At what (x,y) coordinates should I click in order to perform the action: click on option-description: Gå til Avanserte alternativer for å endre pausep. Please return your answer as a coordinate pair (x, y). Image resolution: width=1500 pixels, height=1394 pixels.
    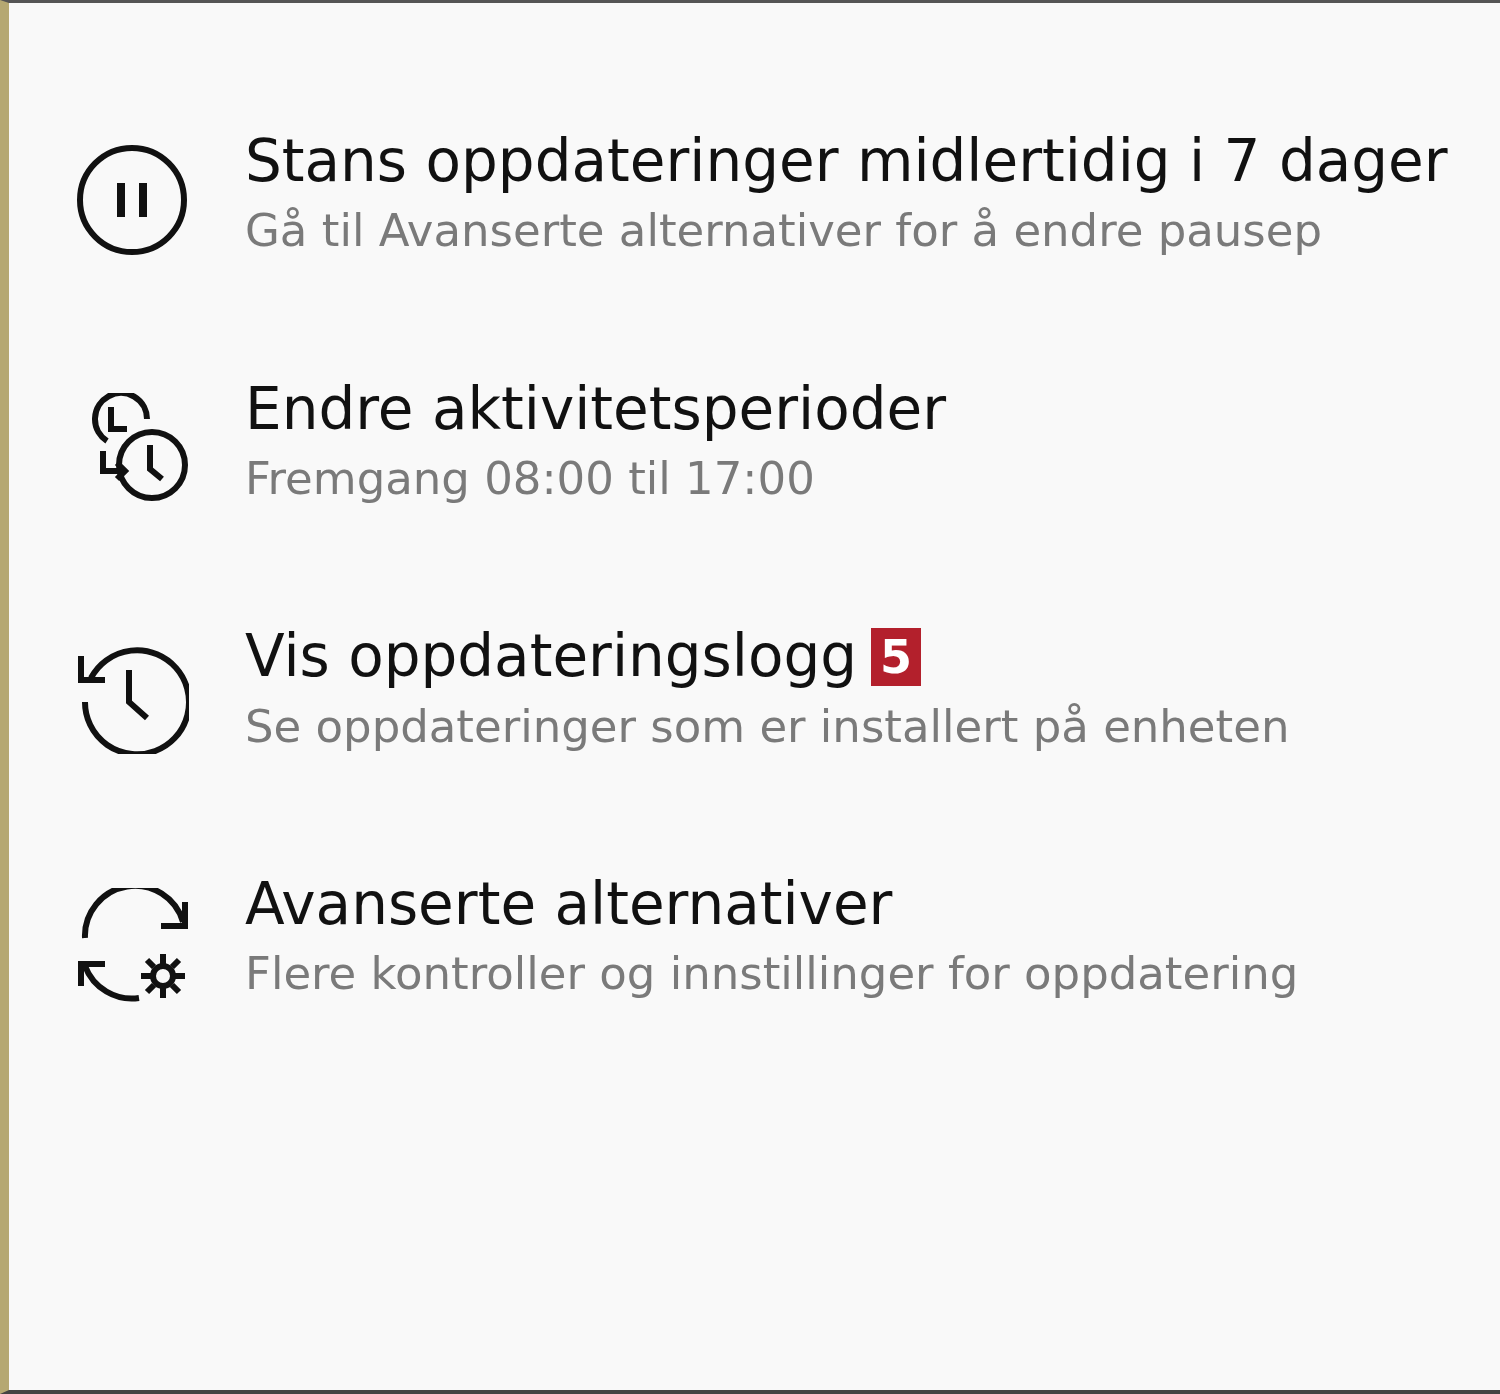
    Looking at the image, I should click on (784, 231).